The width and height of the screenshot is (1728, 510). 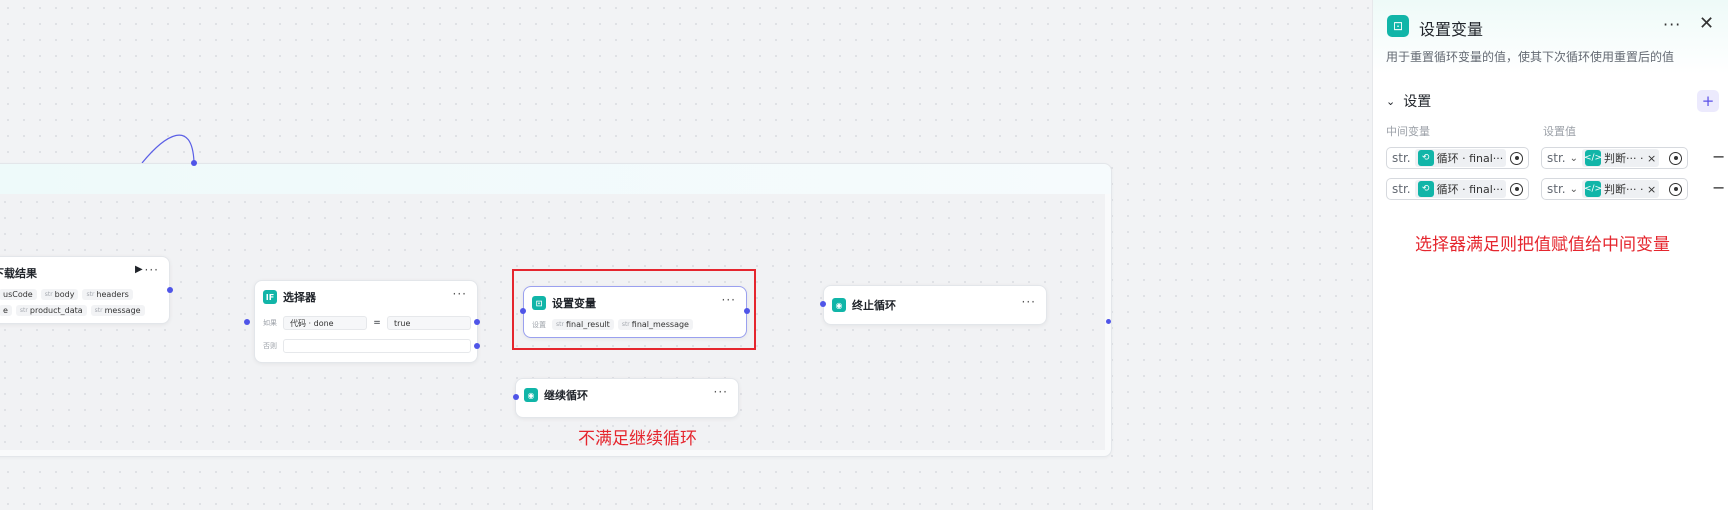 I want to click on node-title: 设置变量, so click(x=574, y=303).